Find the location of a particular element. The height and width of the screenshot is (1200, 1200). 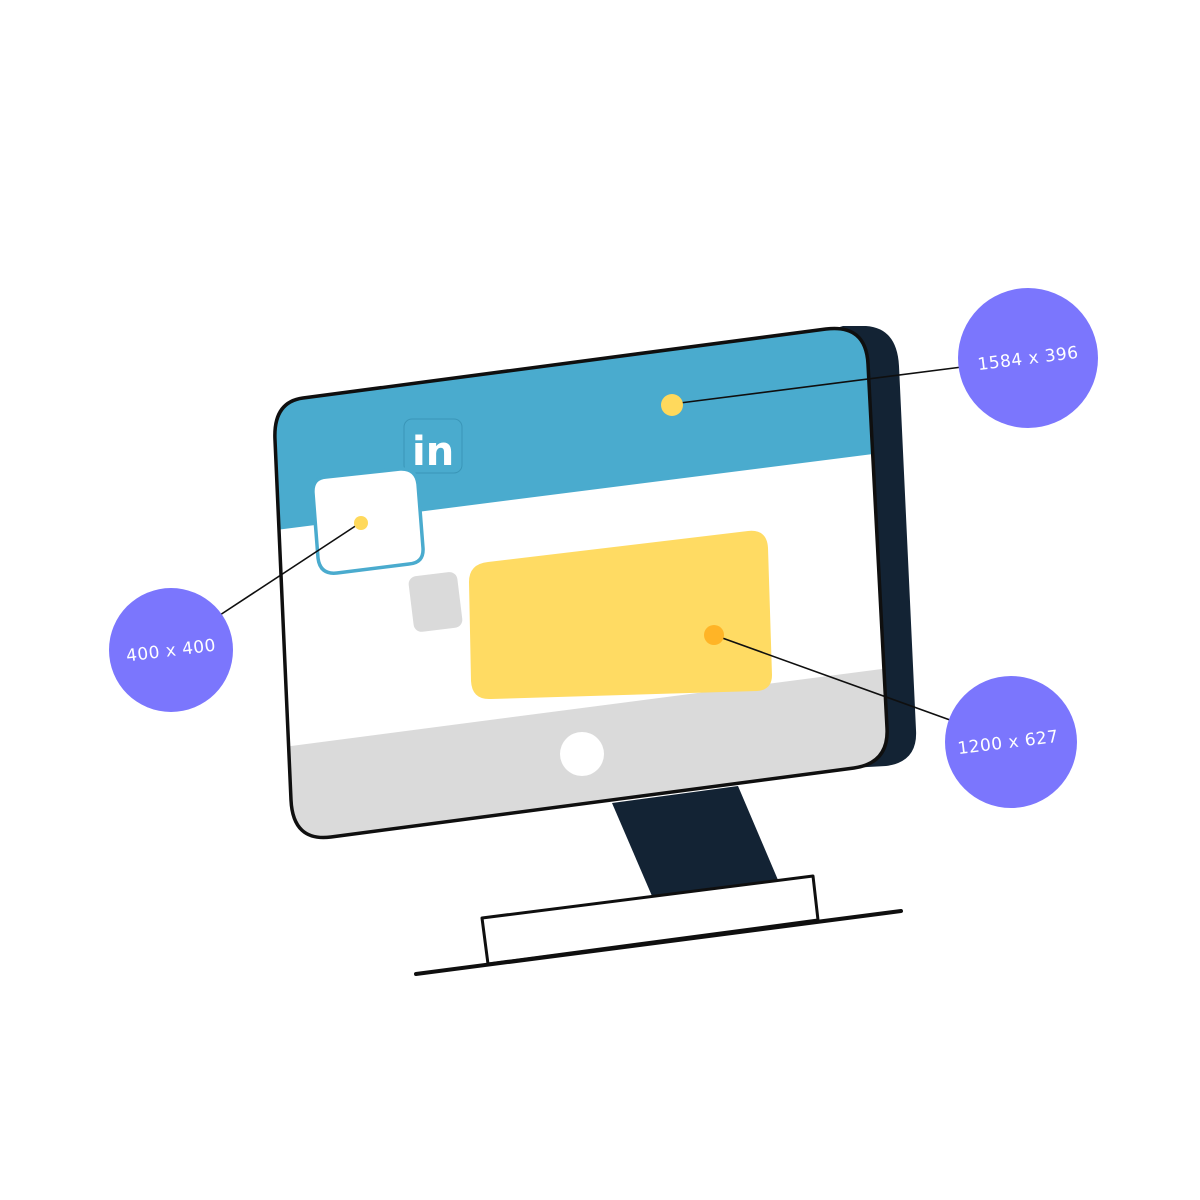

profile-picture-placeholder is located at coordinates (368, 521).